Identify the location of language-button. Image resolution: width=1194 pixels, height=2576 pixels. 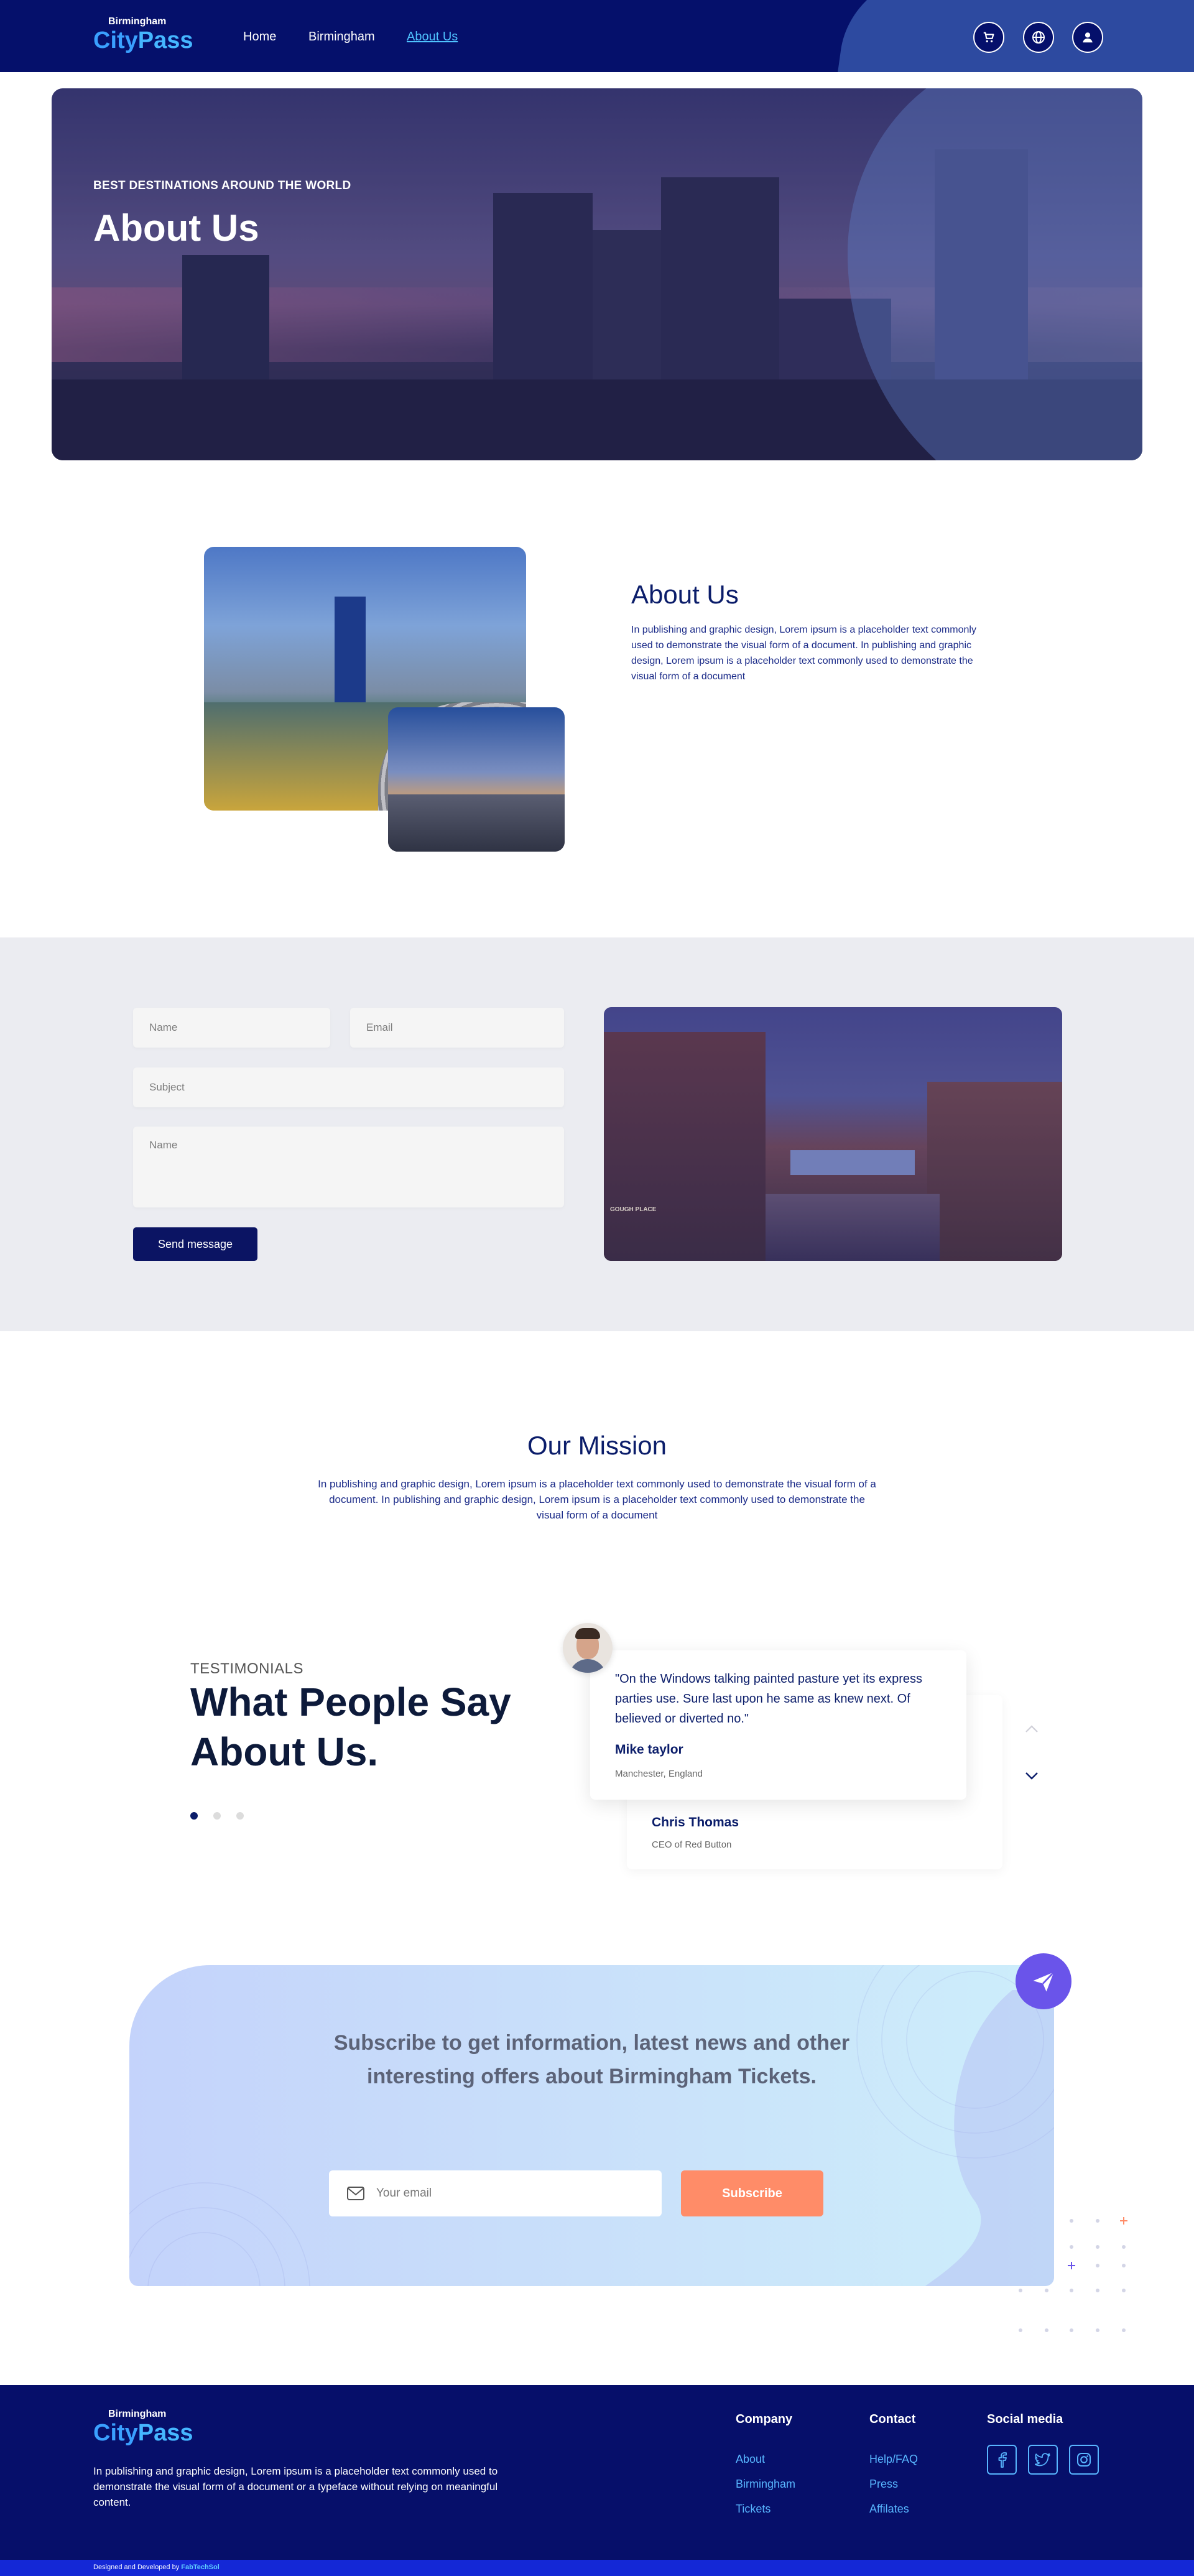
(1038, 37).